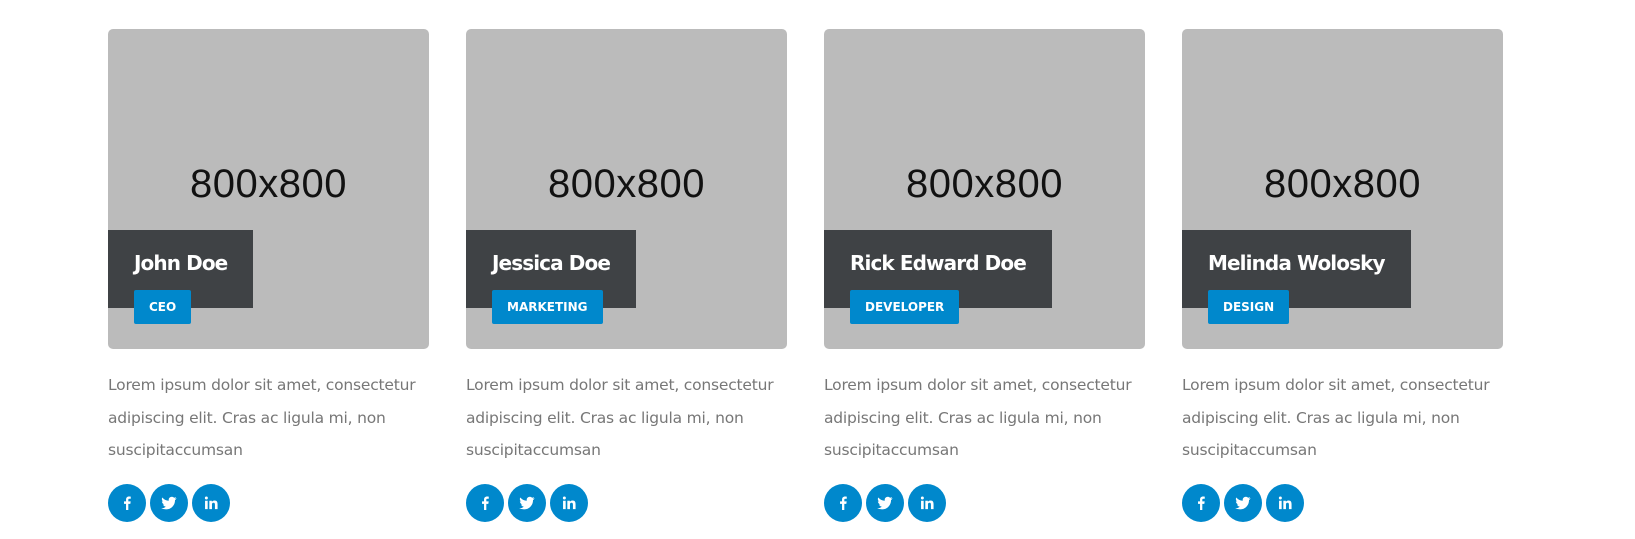  I want to click on role-badge: DEVELOPER, so click(905, 307).